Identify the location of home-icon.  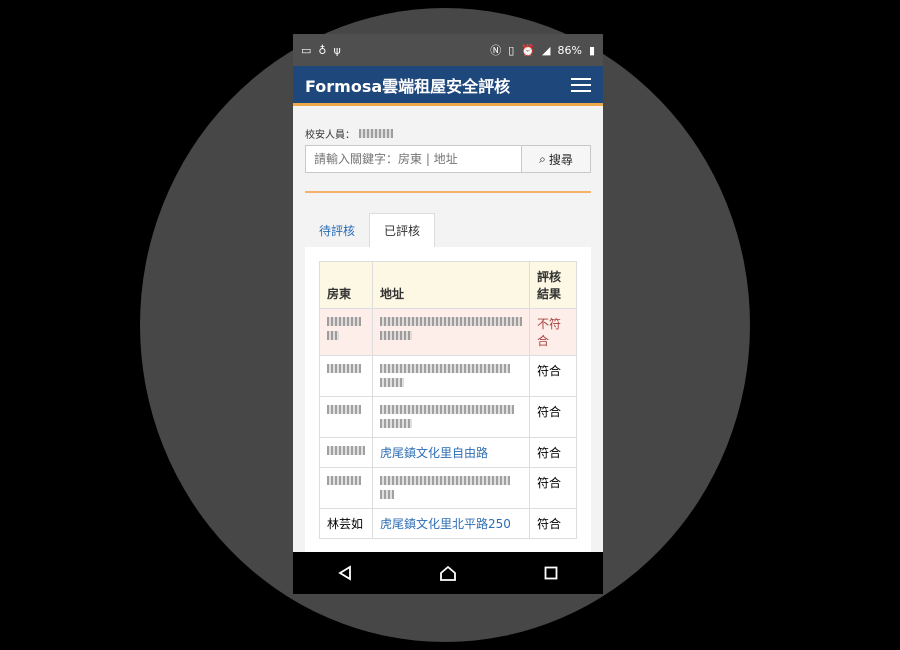
(448, 573).